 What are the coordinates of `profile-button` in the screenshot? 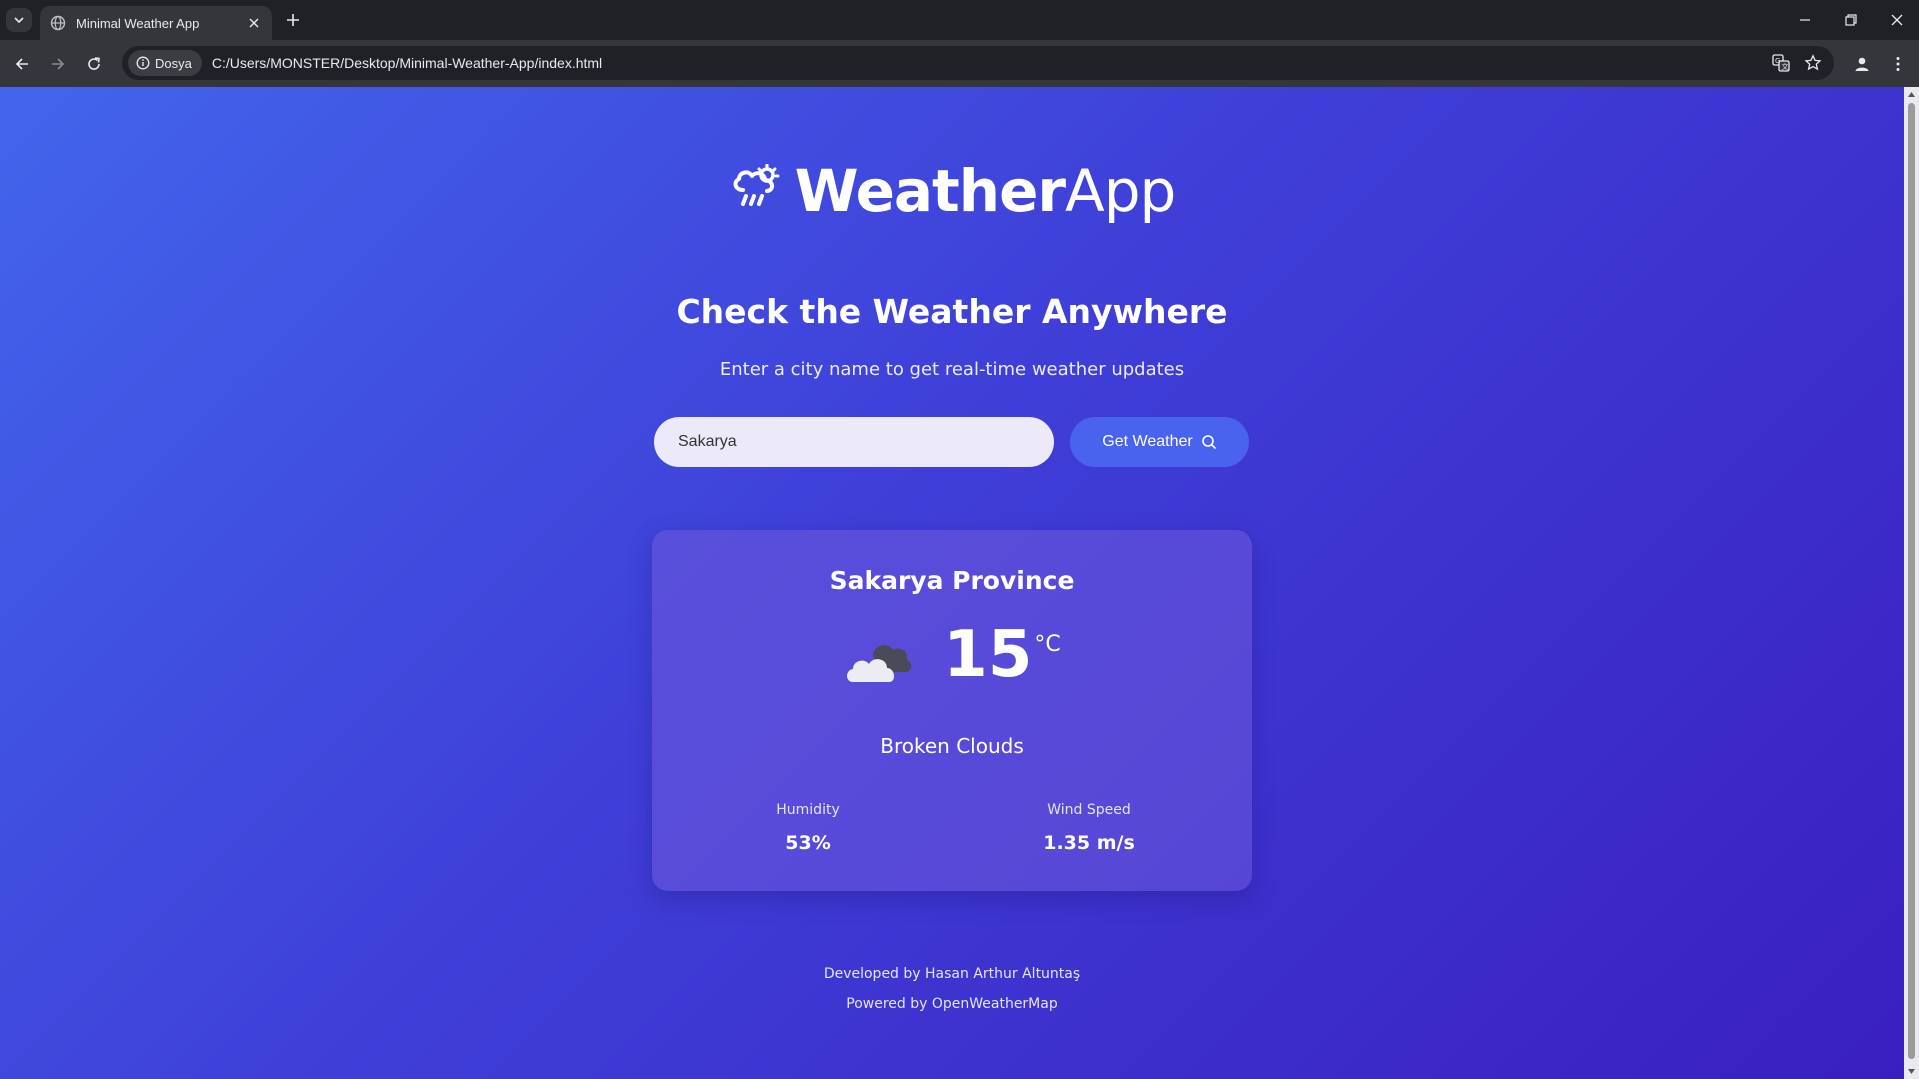 It's located at (1862, 64).